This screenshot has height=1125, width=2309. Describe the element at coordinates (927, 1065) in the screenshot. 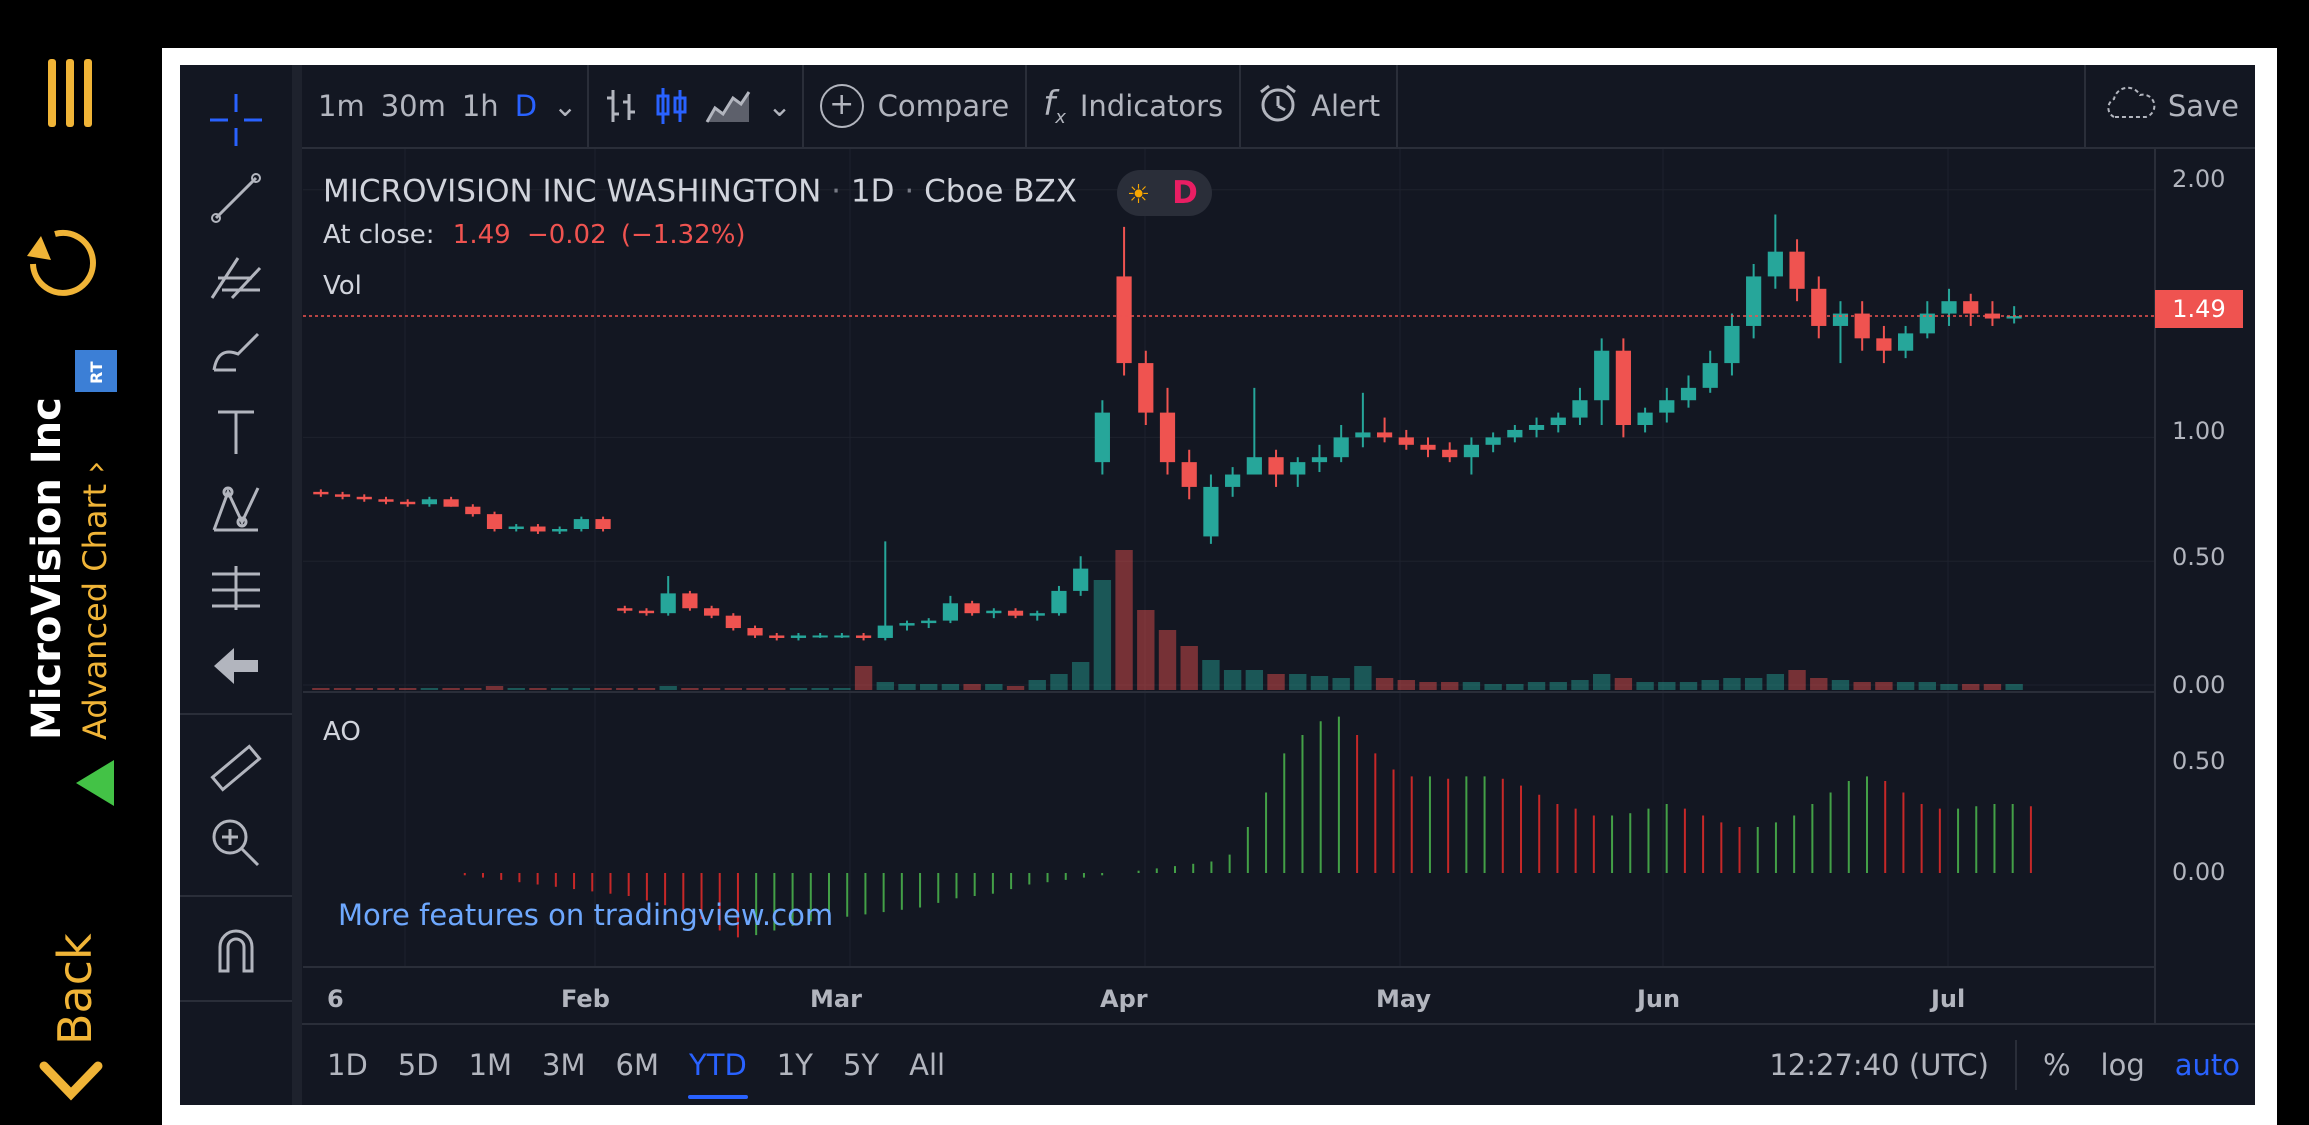

I see `range-all: All` at that location.